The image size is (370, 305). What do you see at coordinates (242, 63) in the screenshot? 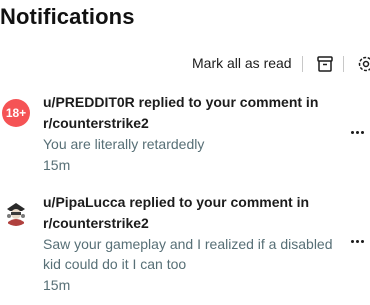
I see `mark-all-read-button: Mark all as read` at bounding box center [242, 63].